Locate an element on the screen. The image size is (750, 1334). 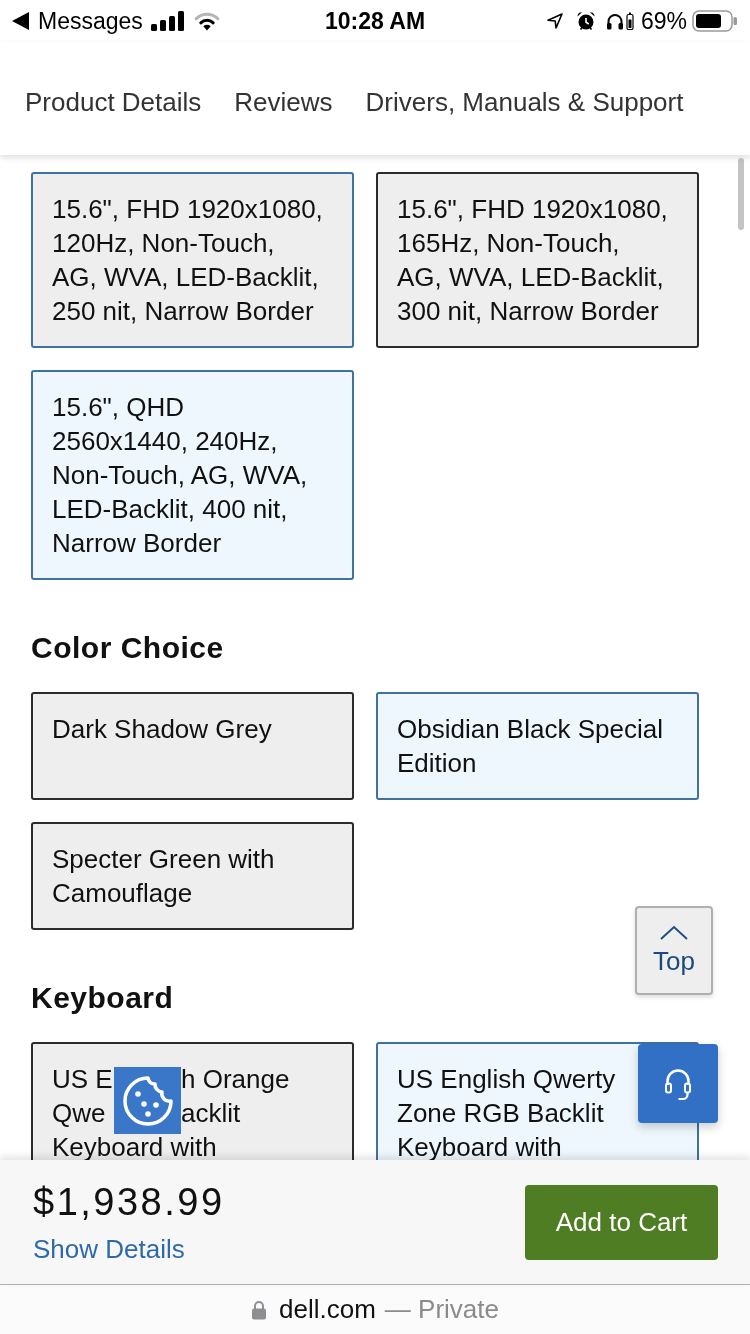
battery-percent: 69% is located at coordinates (663, 21).